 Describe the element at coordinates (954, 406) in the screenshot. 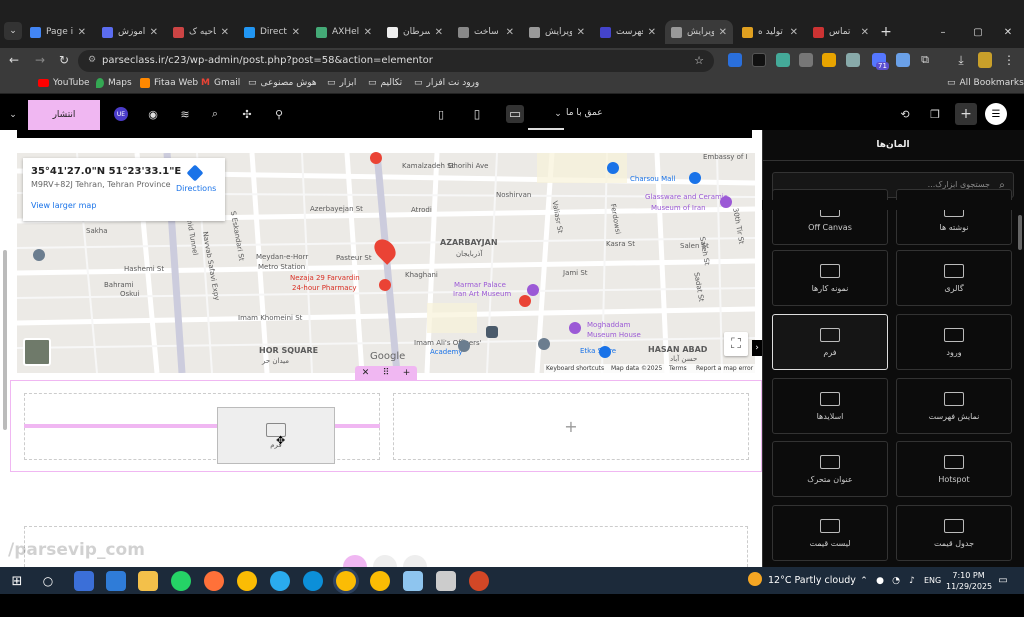

I see `widget-tile: نمایش فهرست` at that location.